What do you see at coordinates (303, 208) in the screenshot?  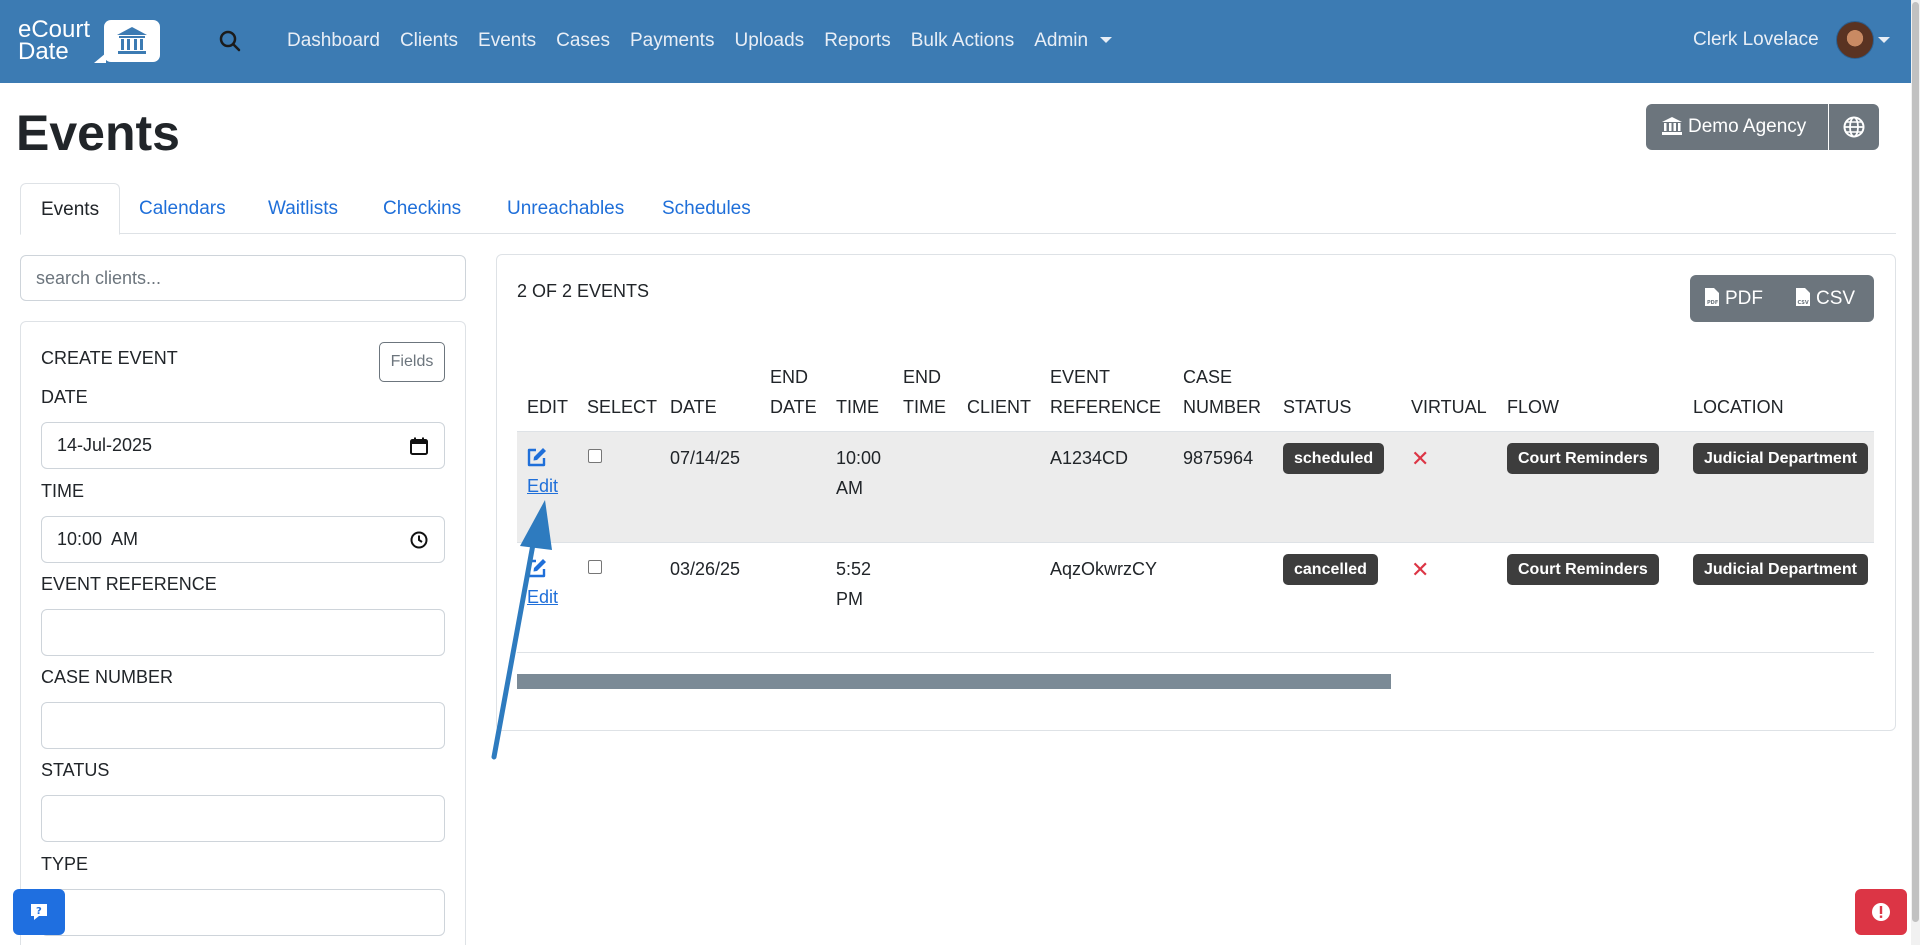 I see `tab-waitlists: Waitlists` at bounding box center [303, 208].